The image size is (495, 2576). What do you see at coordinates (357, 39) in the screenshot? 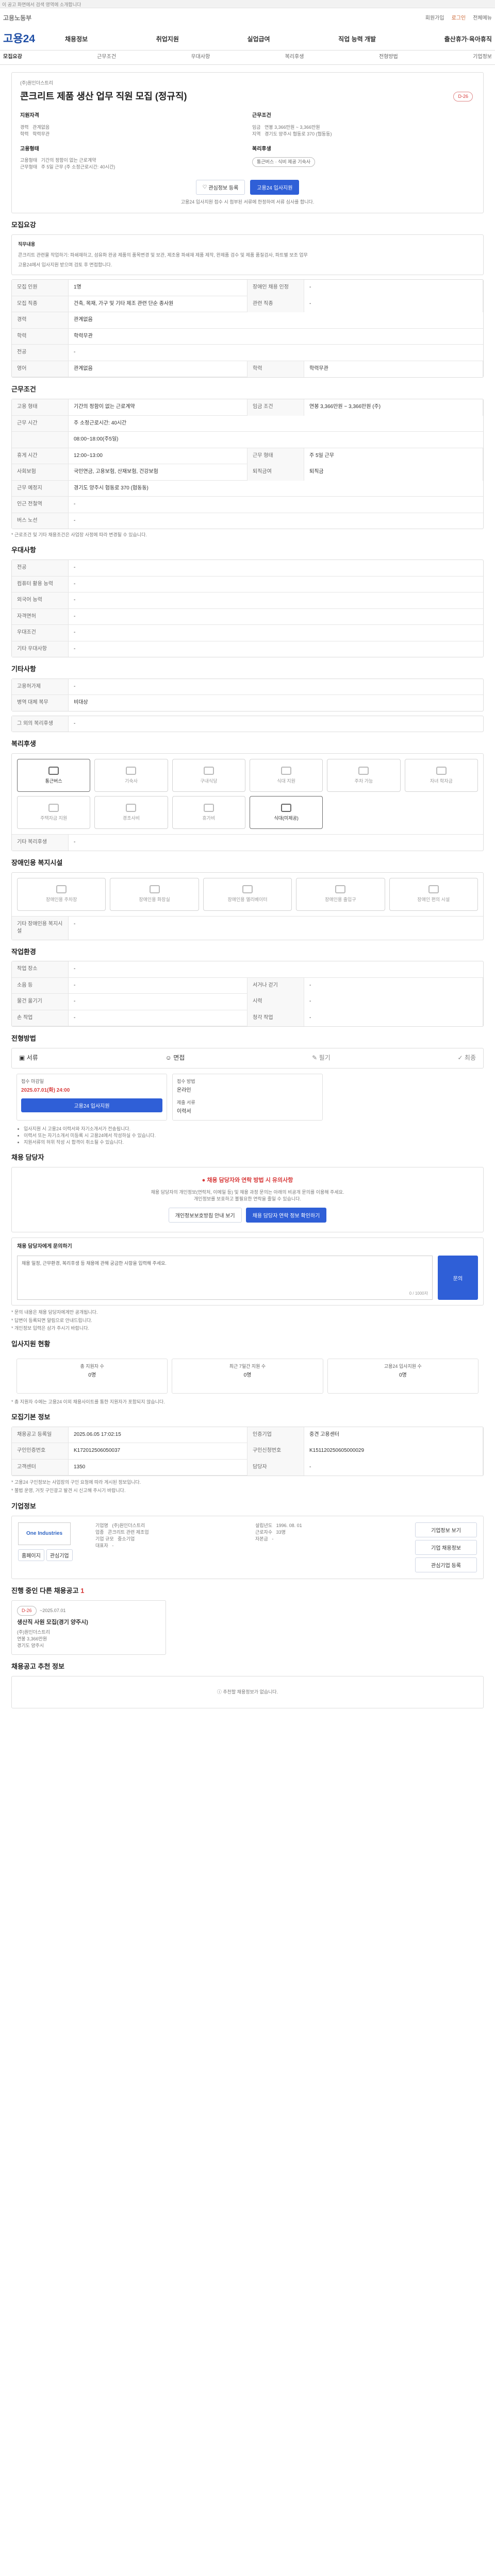
I see `gnb-item-training: 직업 능력 개발` at bounding box center [357, 39].